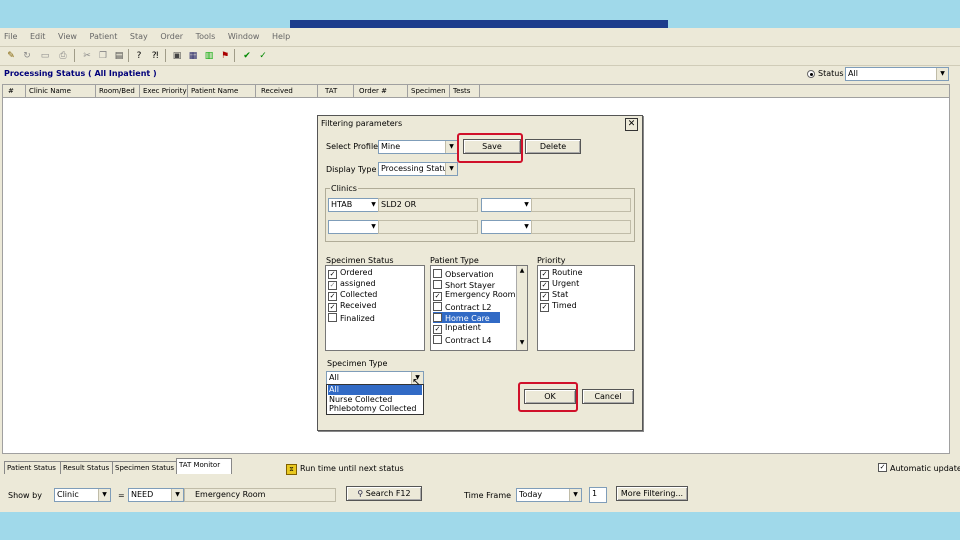 The height and width of the screenshot is (540, 960). I want to click on menu-edit: Edit, so click(38, 36).